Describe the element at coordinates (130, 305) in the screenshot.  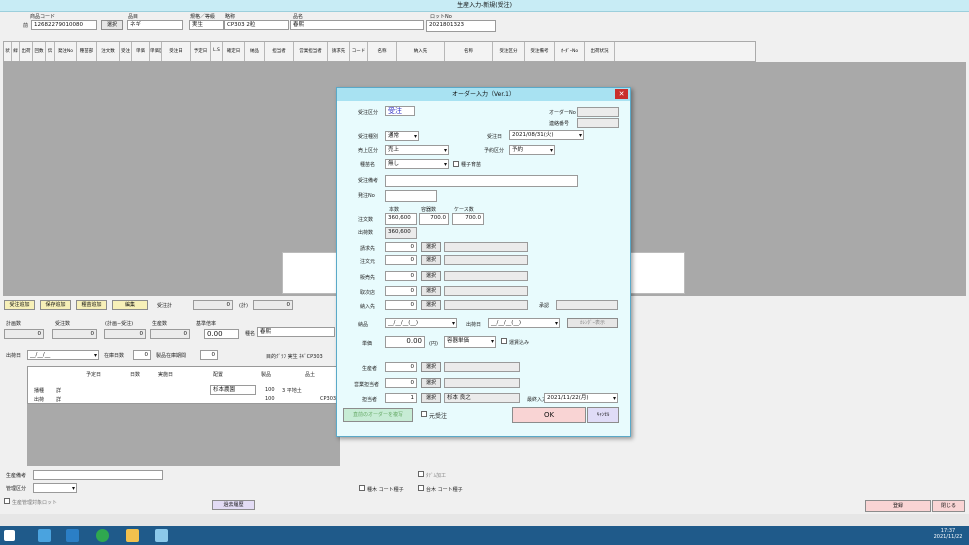
I see `edit-button: 編集` at that location.